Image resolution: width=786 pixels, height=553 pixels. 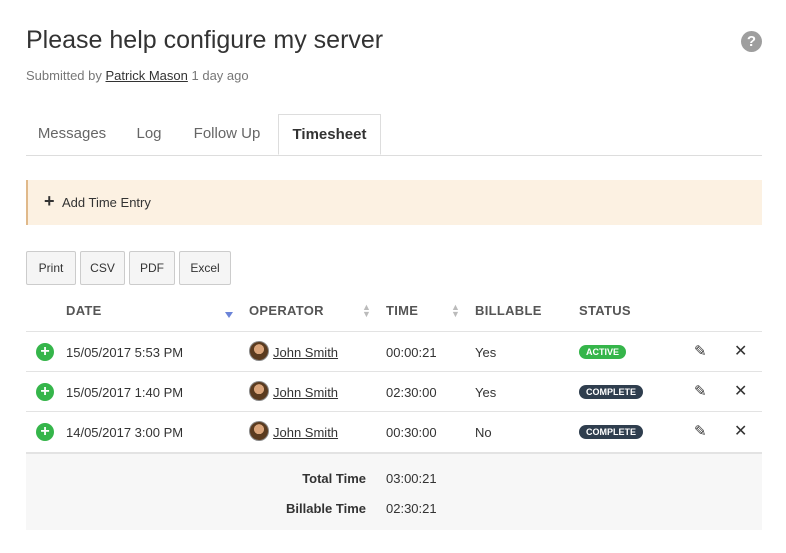 I want to click on add-time-entry-bar: + Add Time Entry, so click(x=394, y=202).